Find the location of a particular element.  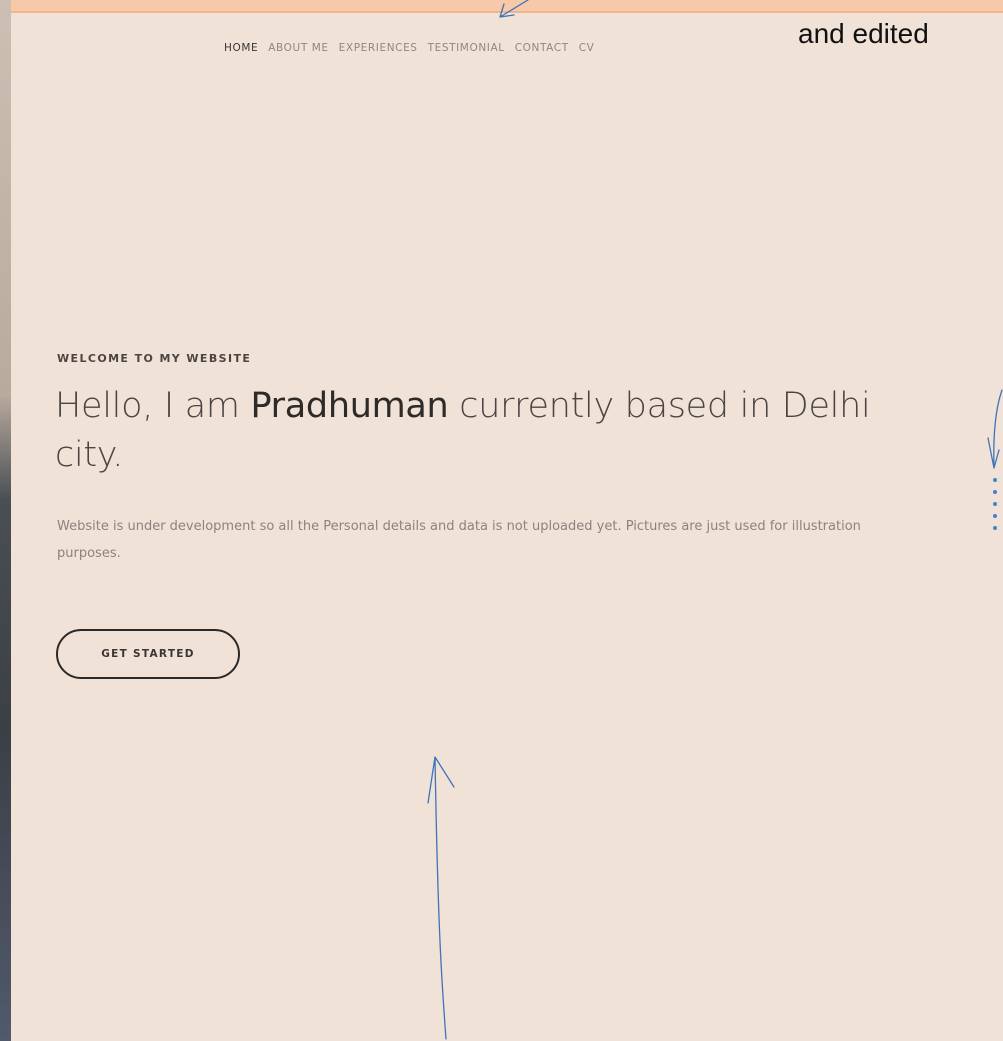

nav-home: HOME is located at coordinates (241, 48).